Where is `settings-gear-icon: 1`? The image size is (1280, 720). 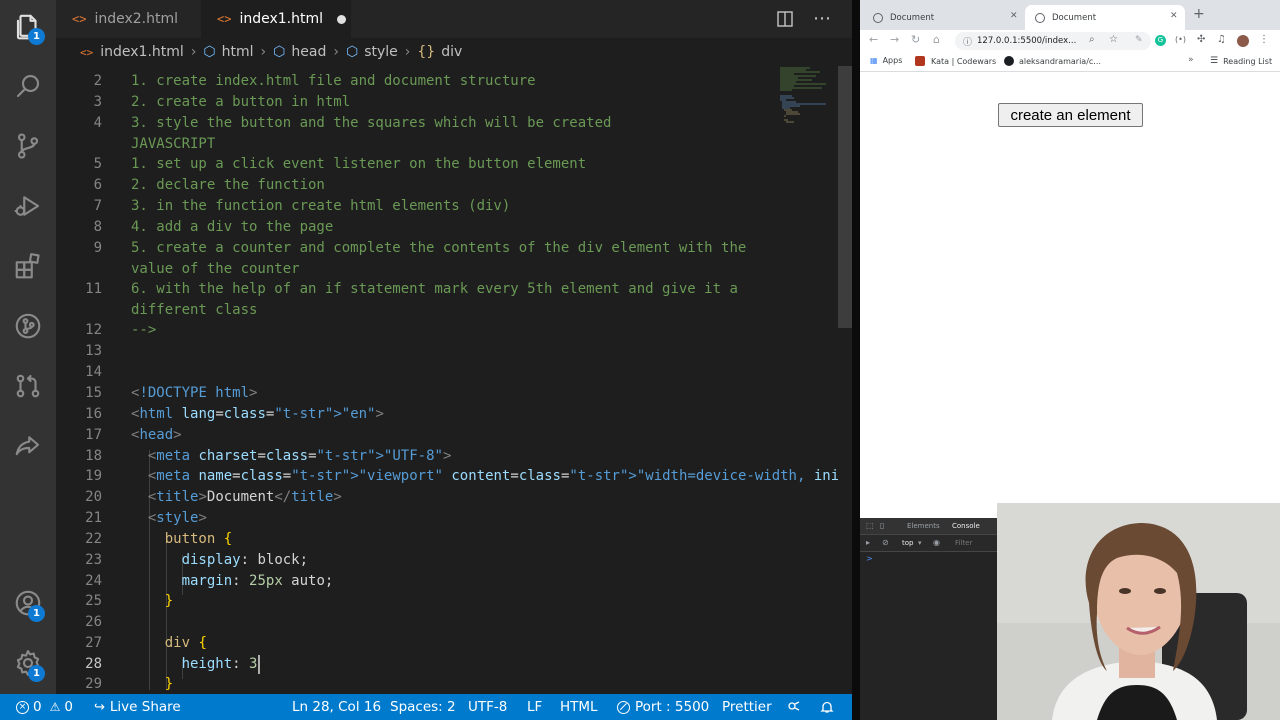 settings-gear-icon: 1 is located at coordinates (28, 663).